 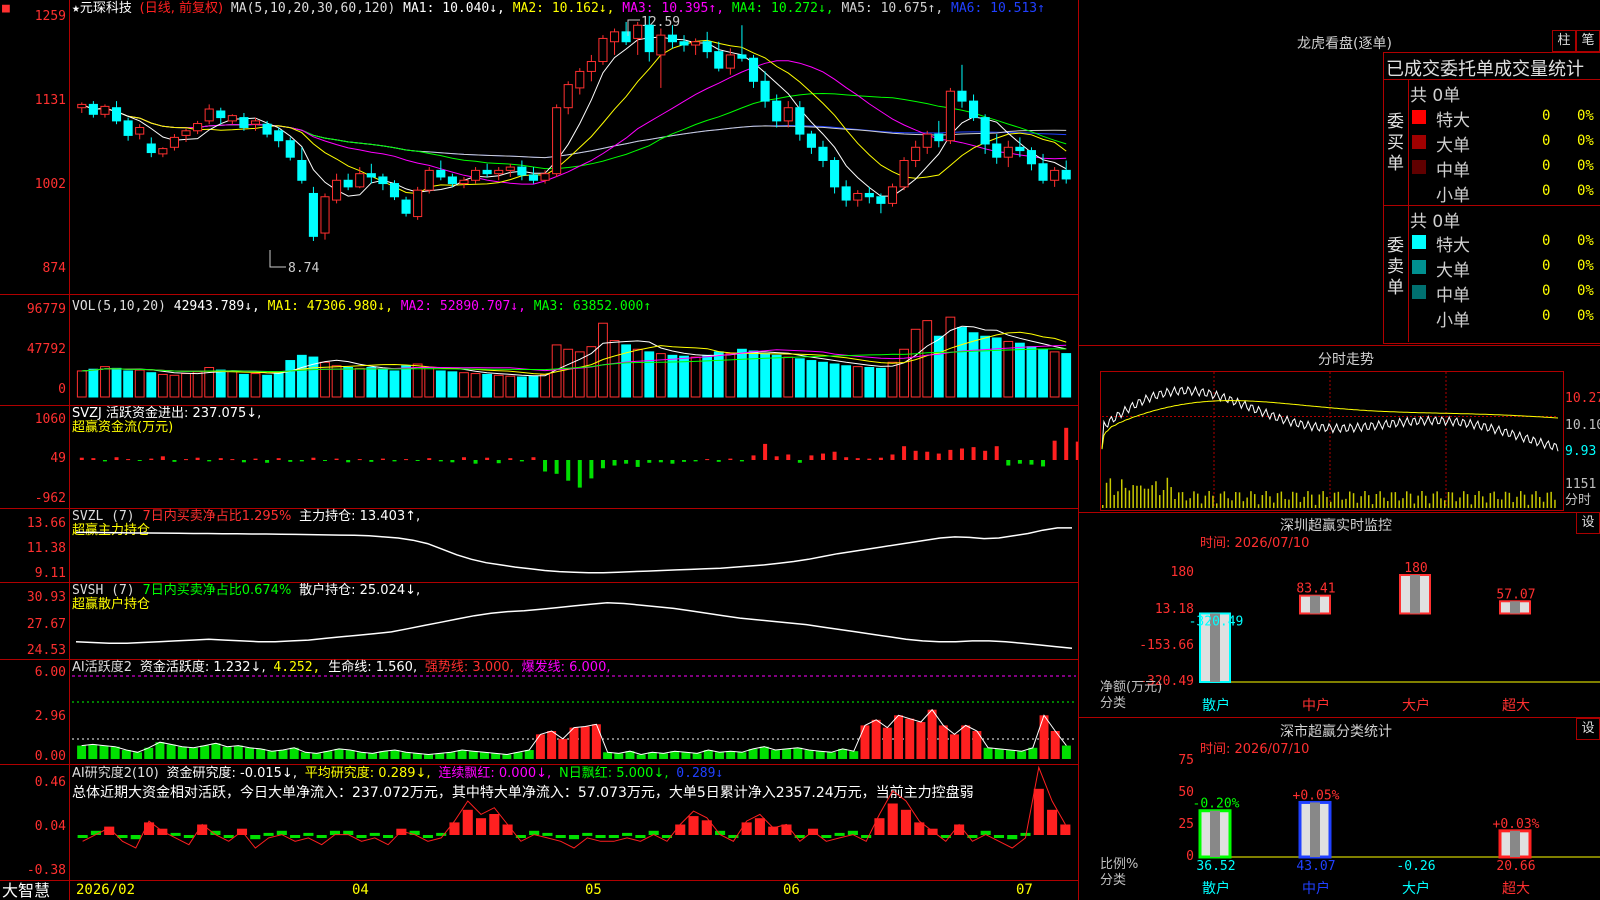 What do you see at coordinates (1516, 889) in the screenshot?
I see `class-category: 超大` at bounding box center [1516, 889].